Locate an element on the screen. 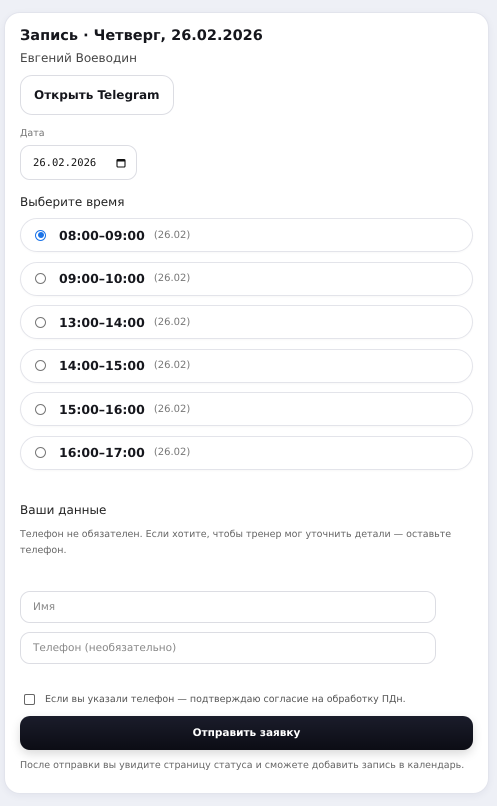 This screenshot has width=497, height=806. contact-heading: Ваши данные is located at coordinates (64, 509).